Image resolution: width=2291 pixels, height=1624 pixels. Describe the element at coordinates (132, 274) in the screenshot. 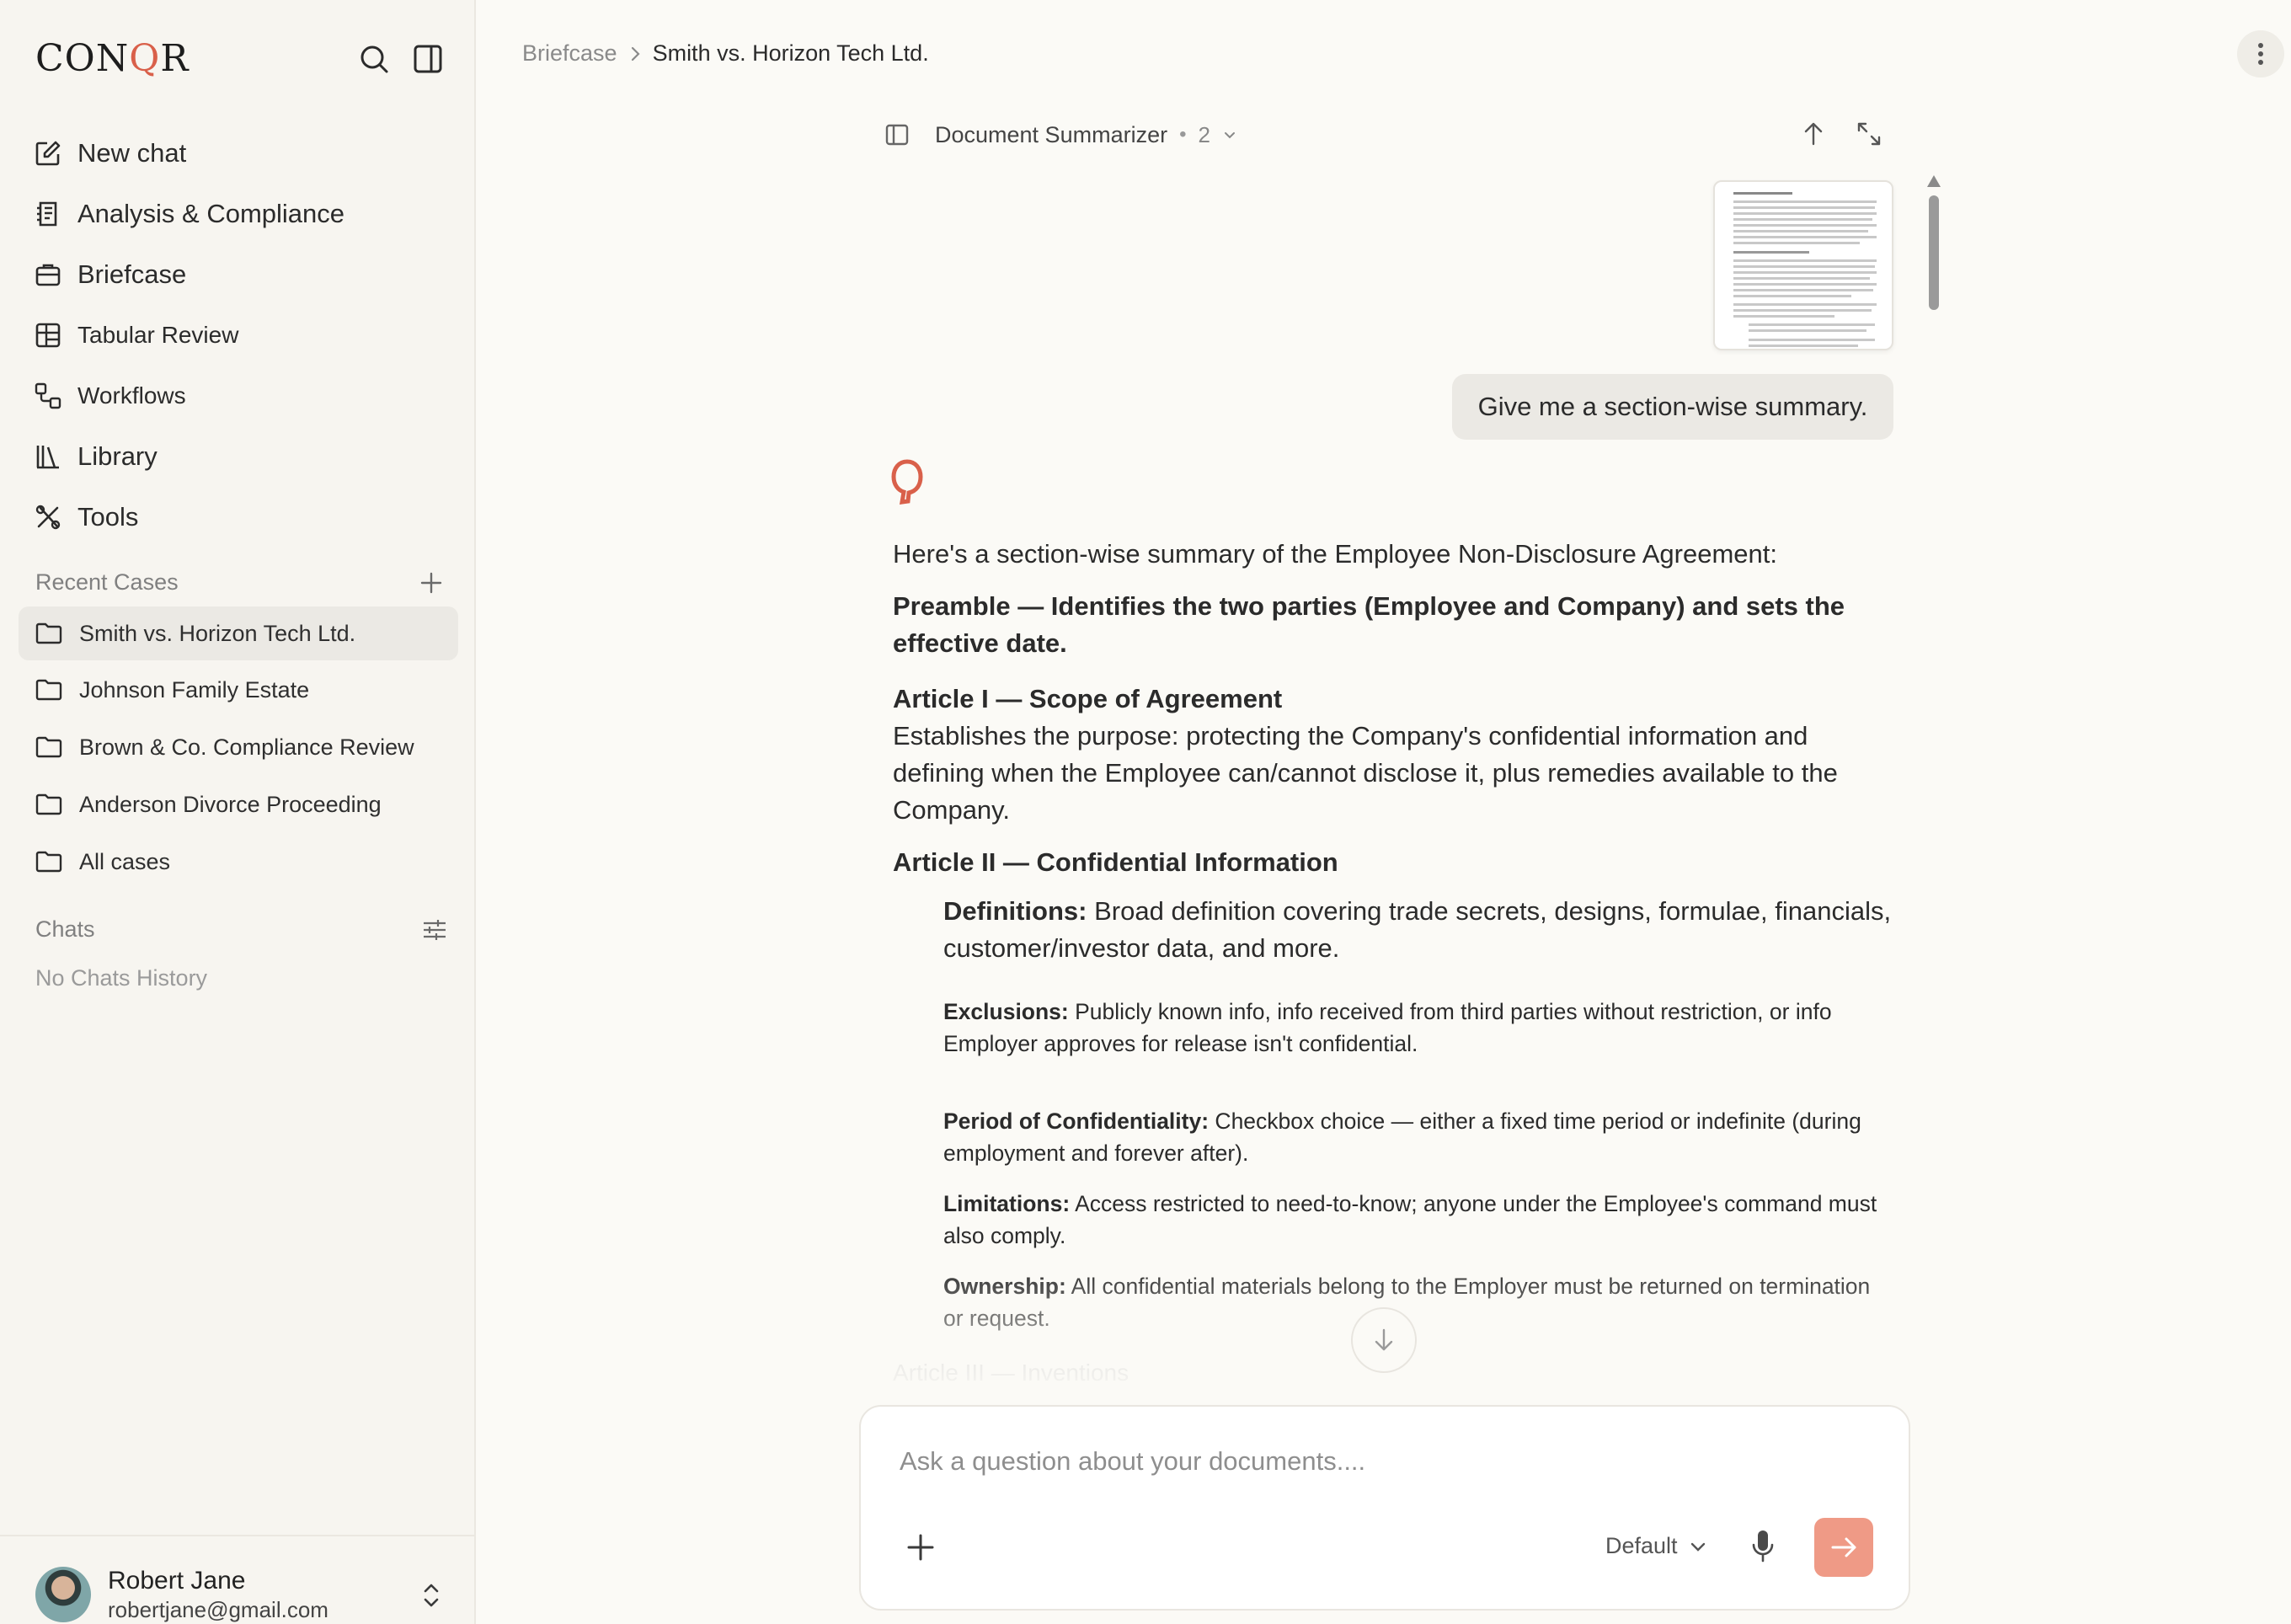

I see `nav-label: Briefcase` at that location.